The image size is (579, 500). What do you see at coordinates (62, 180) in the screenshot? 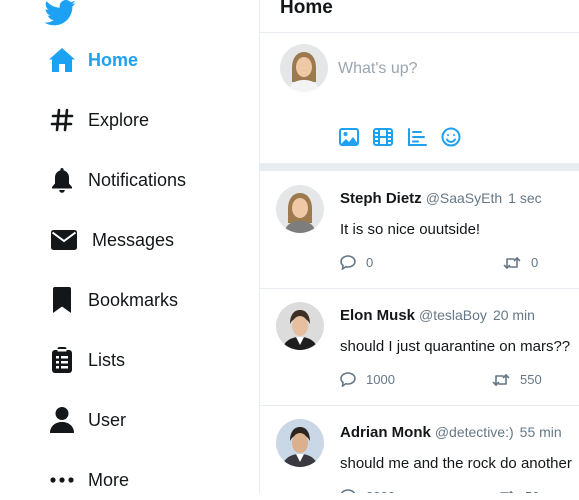
I see `bell-icon` at bounding box center [62, 180].